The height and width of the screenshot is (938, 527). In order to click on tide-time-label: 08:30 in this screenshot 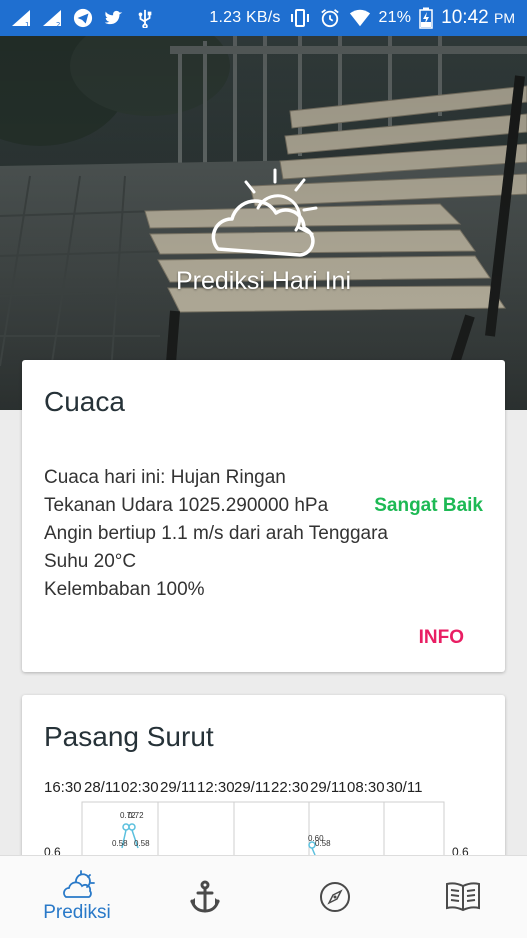, I will do `click(366, 787)`.